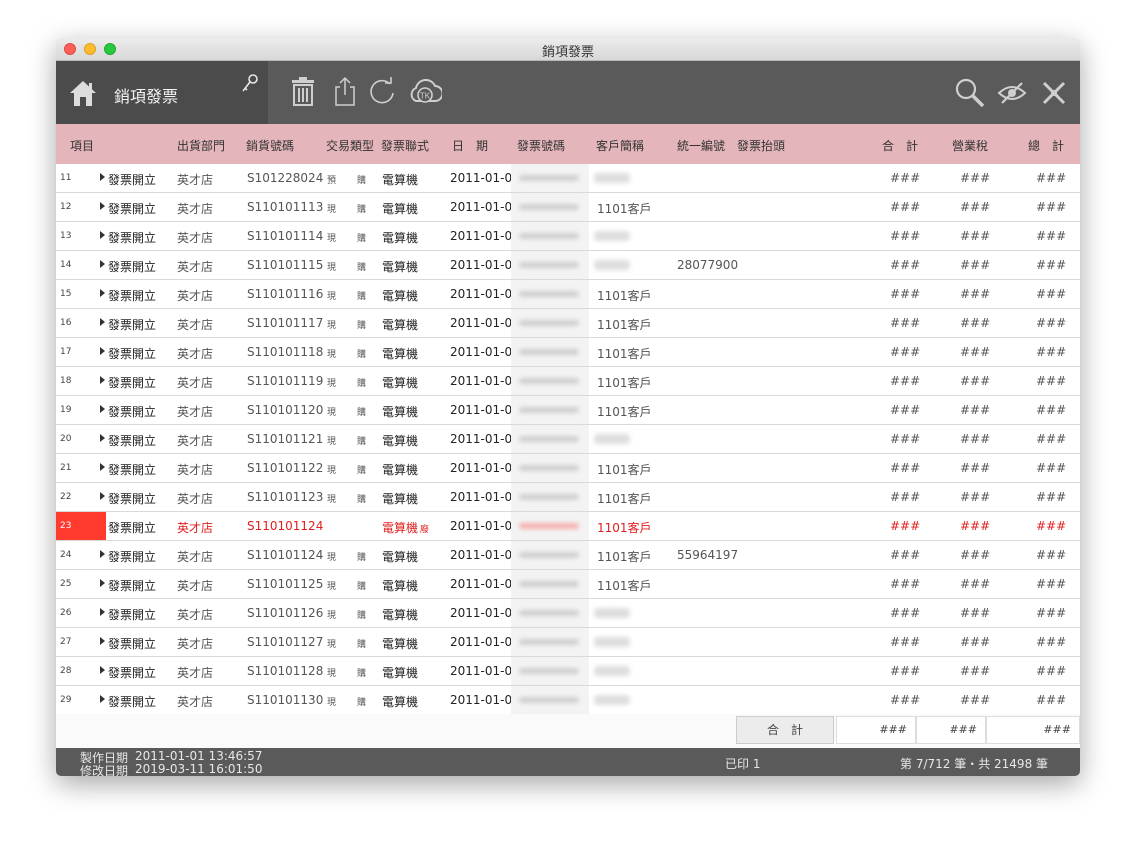 The width and height of the screenshot is (1136, 851). What do you see at coordinates (1051, 468) in the screenshot?
I see `total-cell: ###` at bounding box center [1051, 468].